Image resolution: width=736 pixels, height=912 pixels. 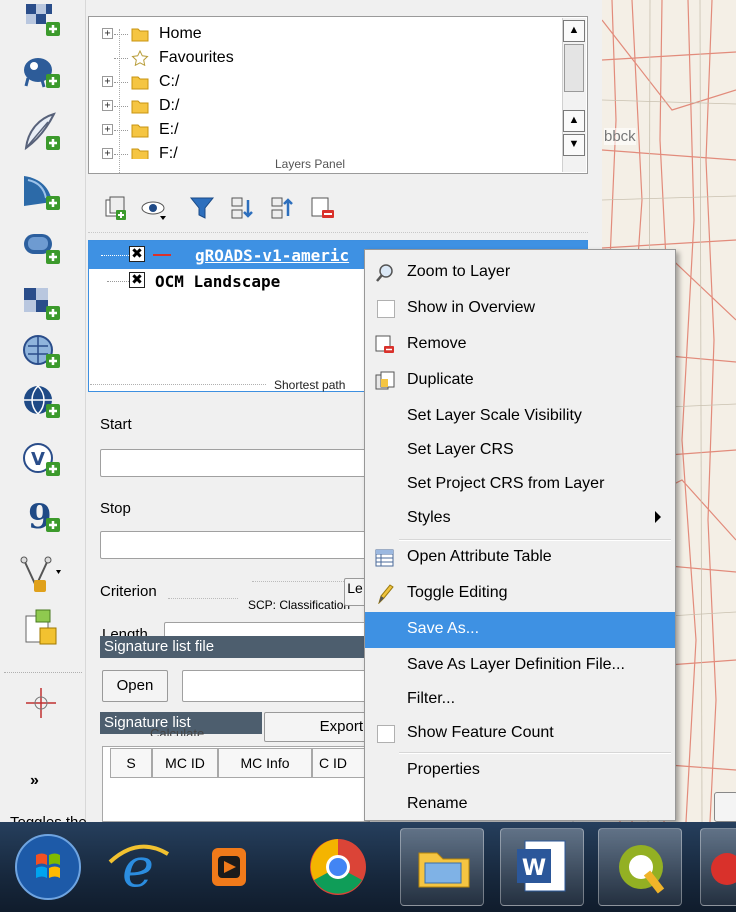 I want to click on add-delimited-text-layer-icon: 9, so click(x=41, y=517).